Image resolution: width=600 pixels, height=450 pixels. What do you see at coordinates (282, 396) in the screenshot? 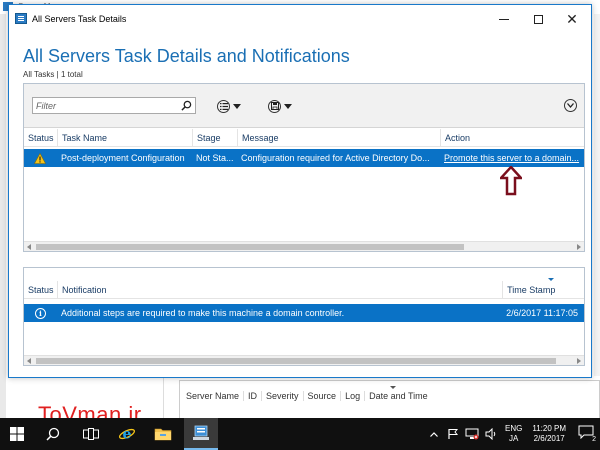
I see `col-severity: Severity` at bounding box center [282, 396].